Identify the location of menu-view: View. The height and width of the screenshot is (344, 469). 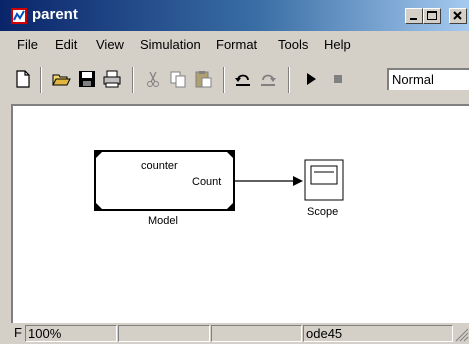
(110, 44).